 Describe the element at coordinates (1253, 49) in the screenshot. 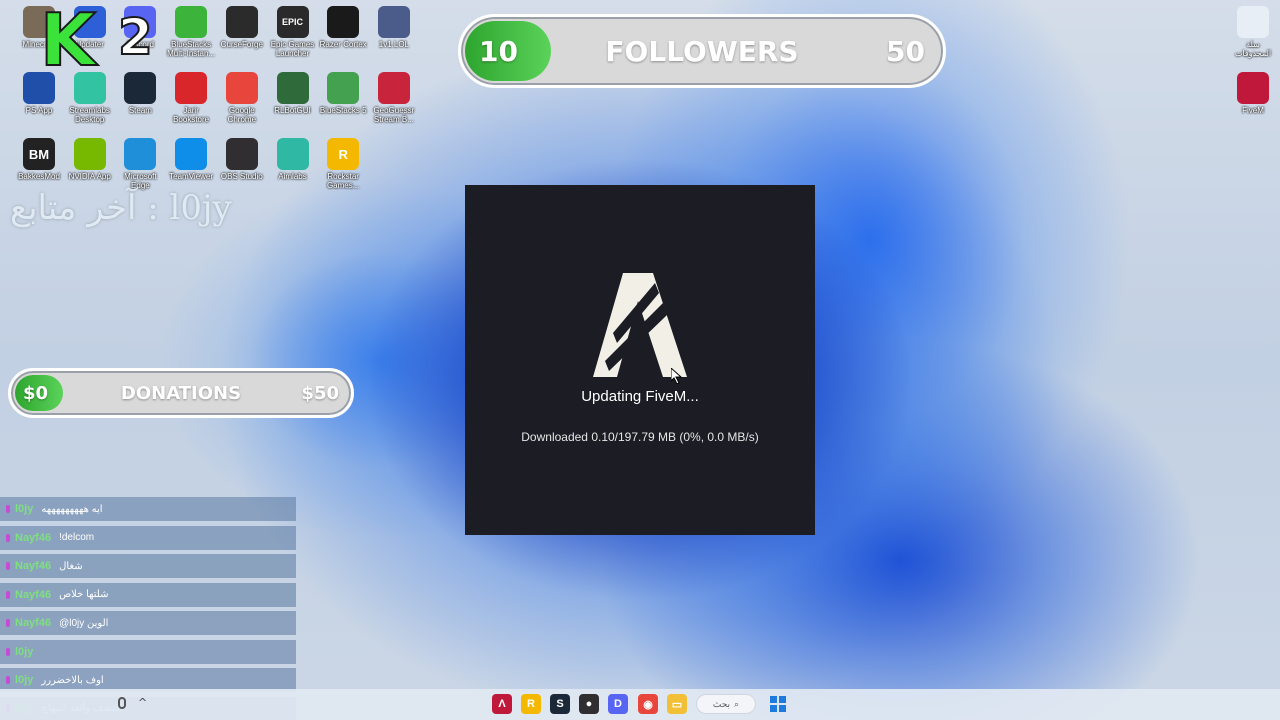

I see `desktop-icon-label: سلة المحذوفات` at that location.